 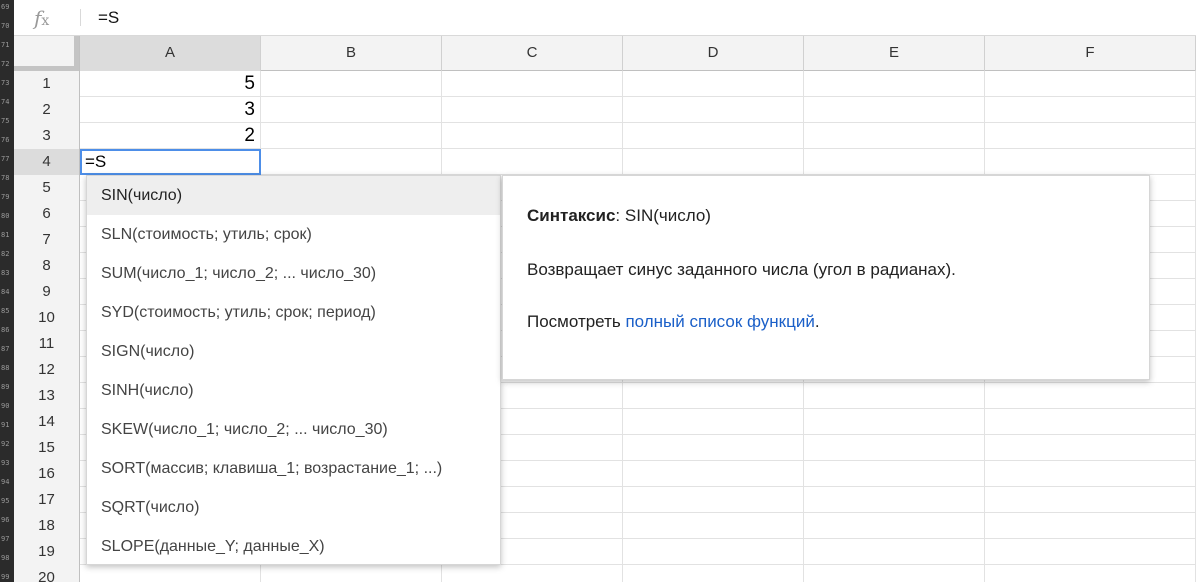 I want to click on select-all-corner, so click(x=47, y=53).